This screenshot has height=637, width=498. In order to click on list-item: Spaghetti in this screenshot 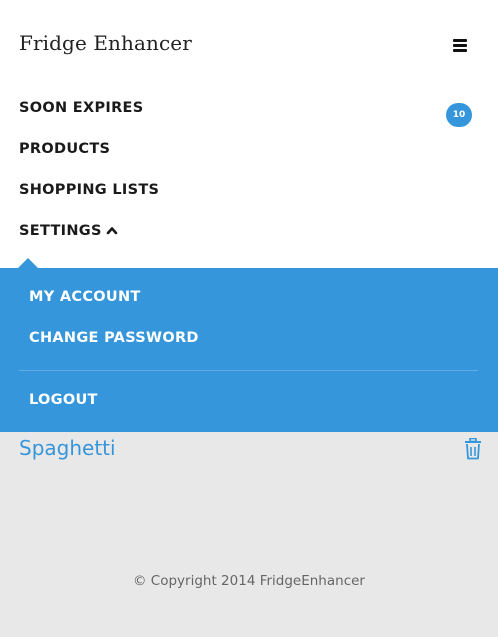, I will do `click(249, 449)`.